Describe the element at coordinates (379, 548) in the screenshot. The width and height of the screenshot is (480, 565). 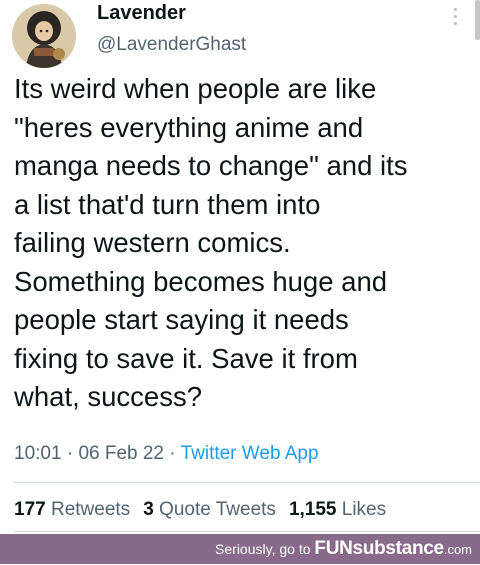
I see `footer-brand: FUNsubstance` at that location.